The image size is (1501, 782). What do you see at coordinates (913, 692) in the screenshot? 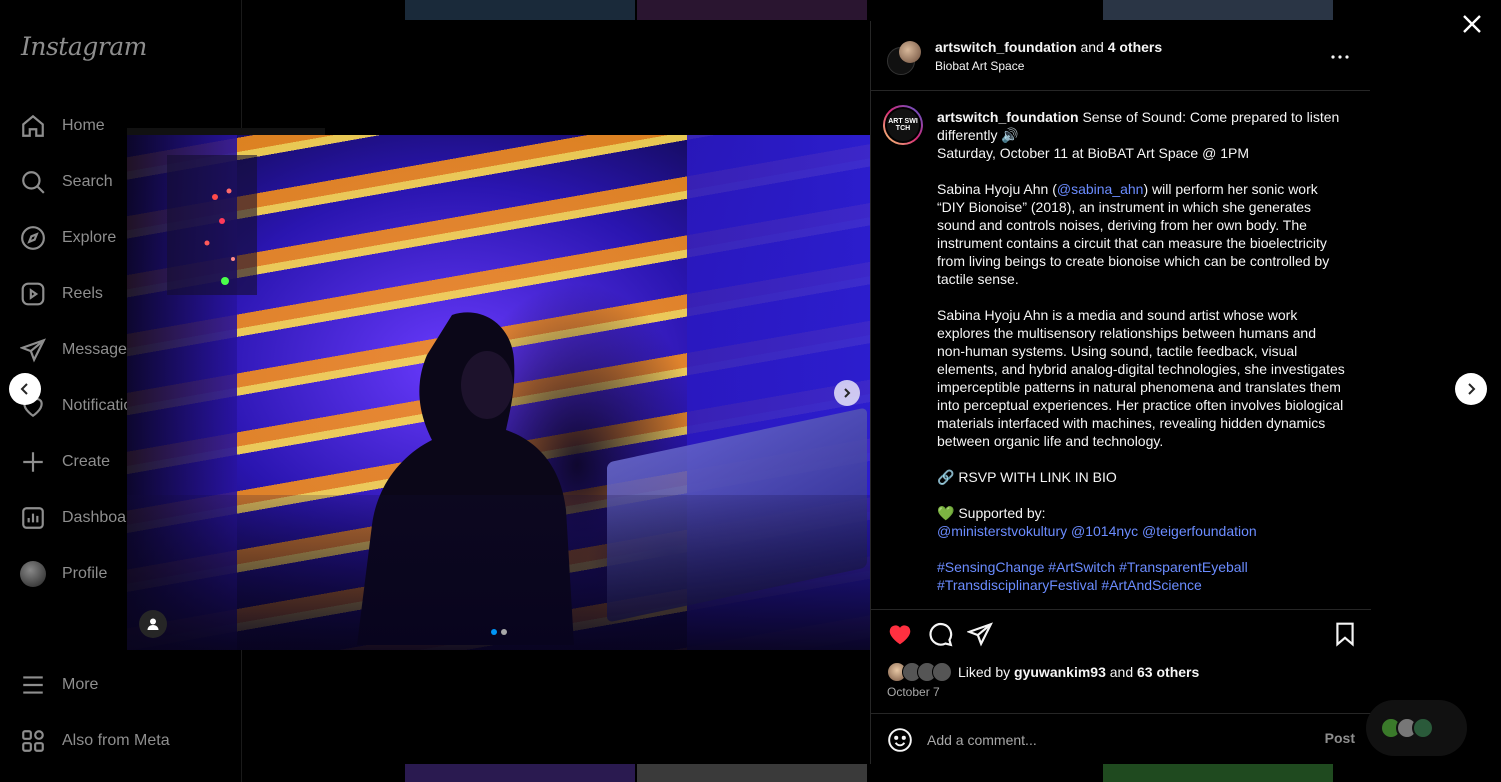
I see `post-date: October 7` at bounding box center [913, 692].